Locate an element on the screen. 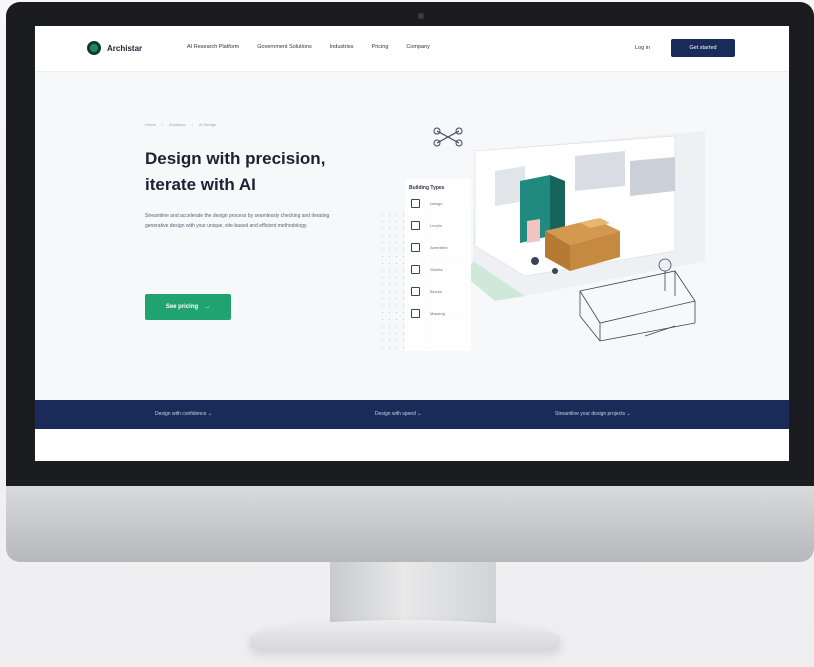  levels-icon is located at coordinates (415, 225).